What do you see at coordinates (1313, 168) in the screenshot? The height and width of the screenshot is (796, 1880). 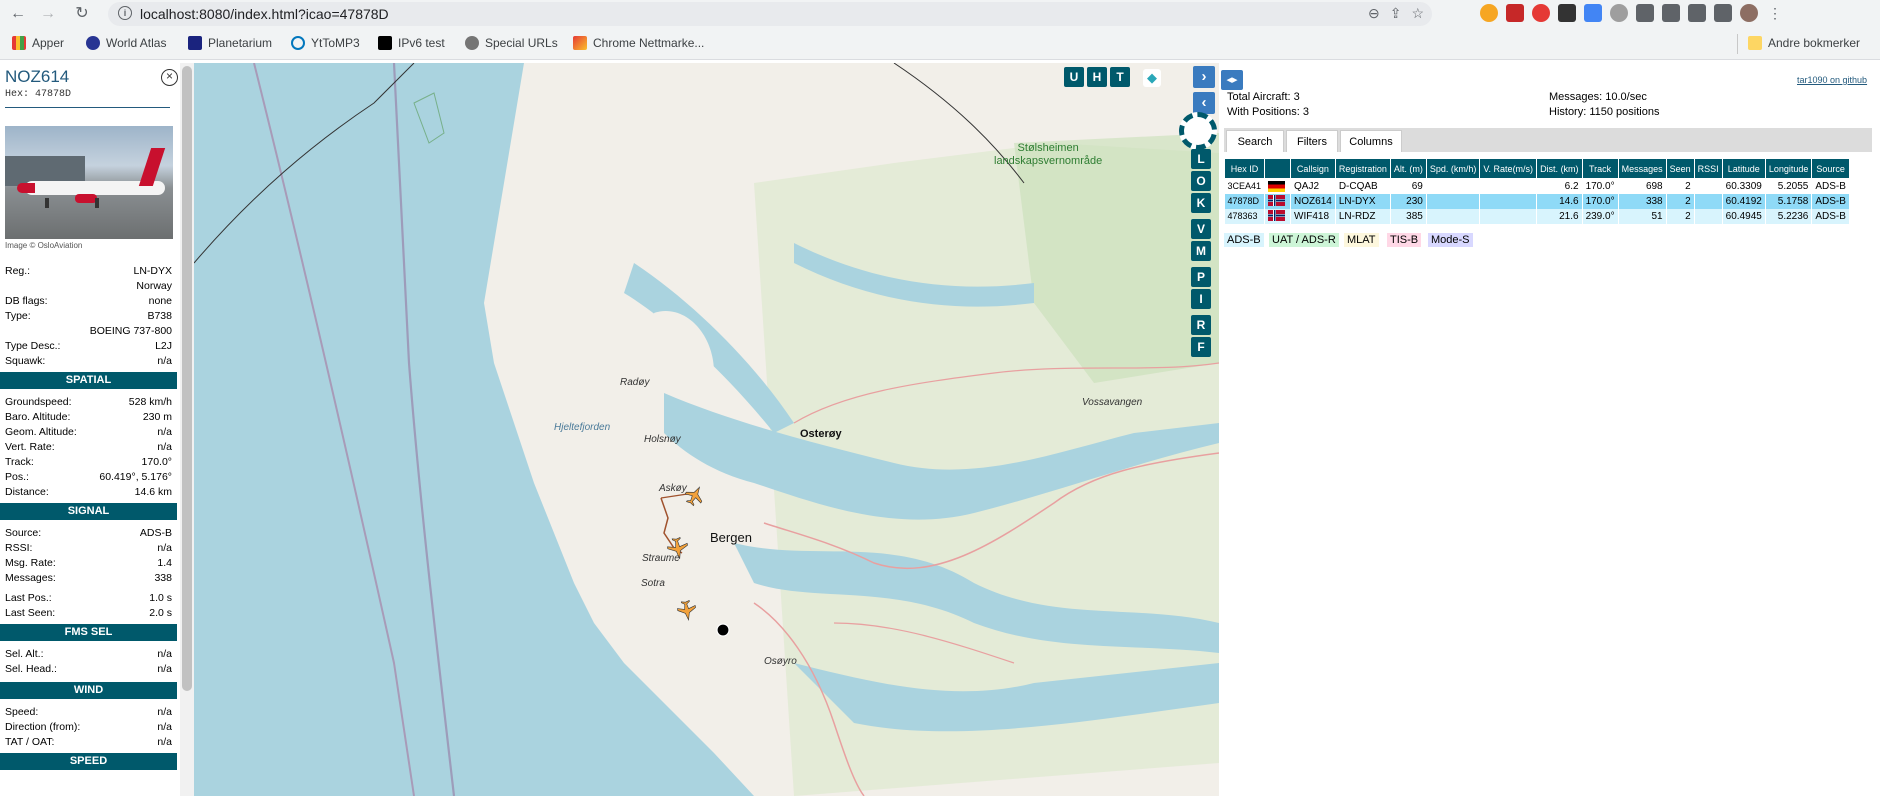 I see `column-header: Callsign` at bounding box center [1313, 168].